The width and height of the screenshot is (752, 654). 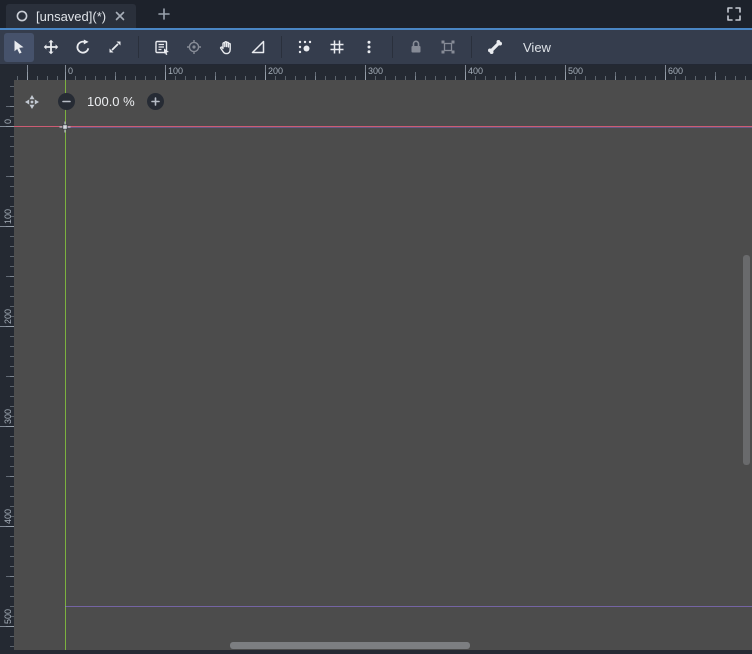 I want to click on pan-mode-button, so click(x=226, y=47).